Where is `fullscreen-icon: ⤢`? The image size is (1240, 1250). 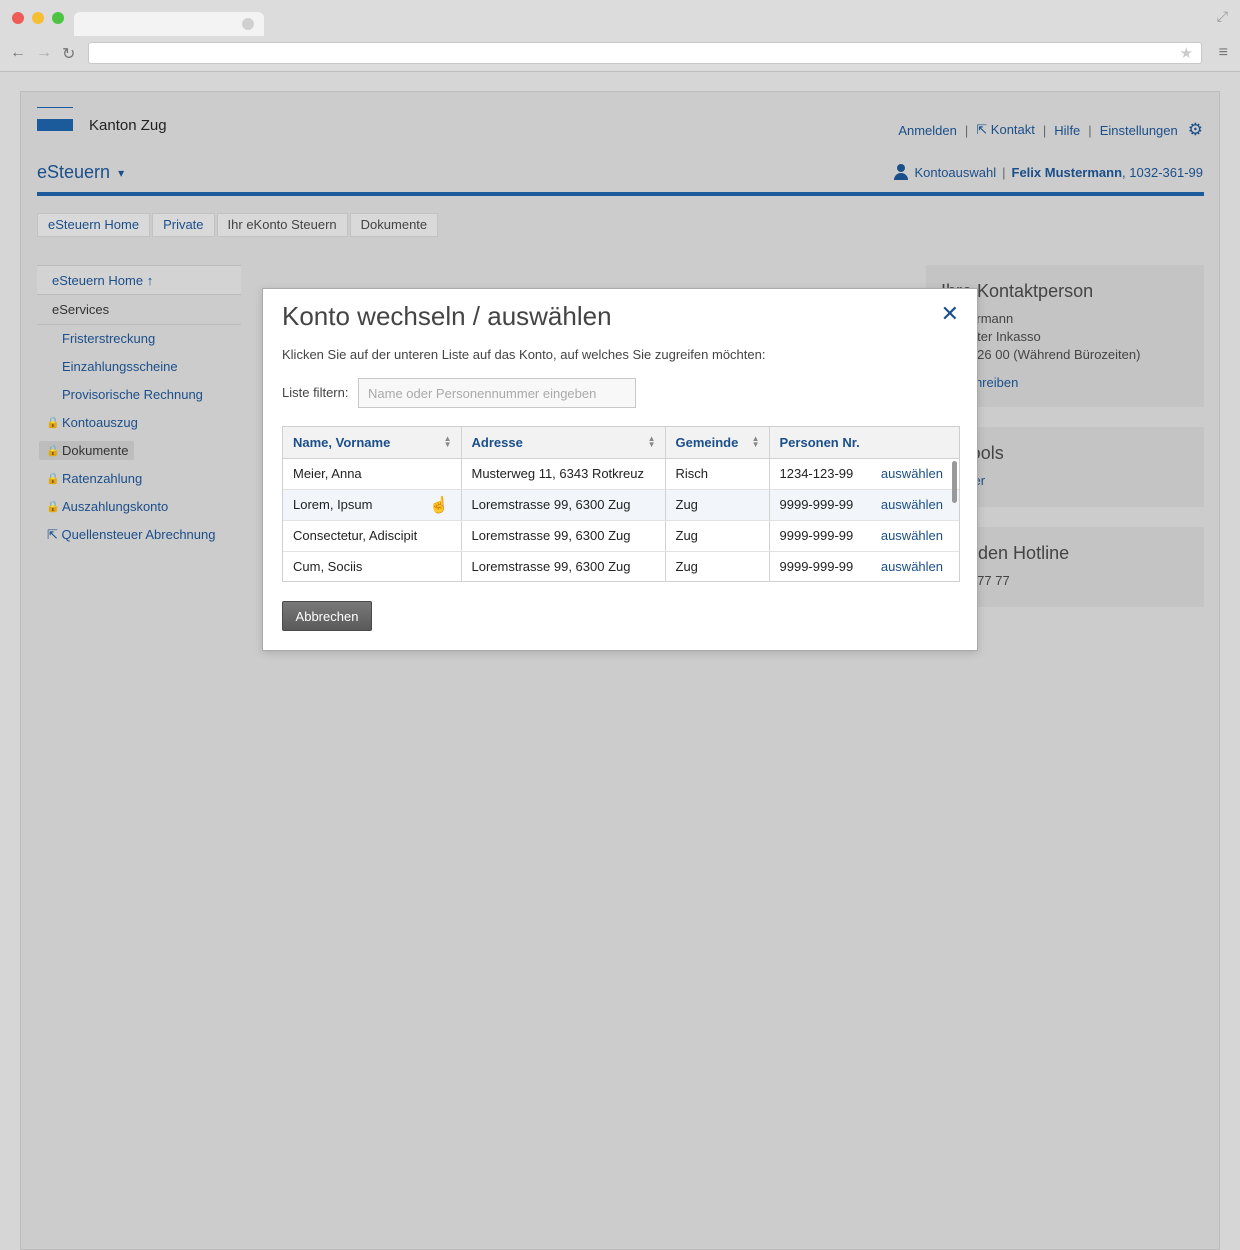 fullscreen-icon: ⤢ is located at coordinates (1222, 16).